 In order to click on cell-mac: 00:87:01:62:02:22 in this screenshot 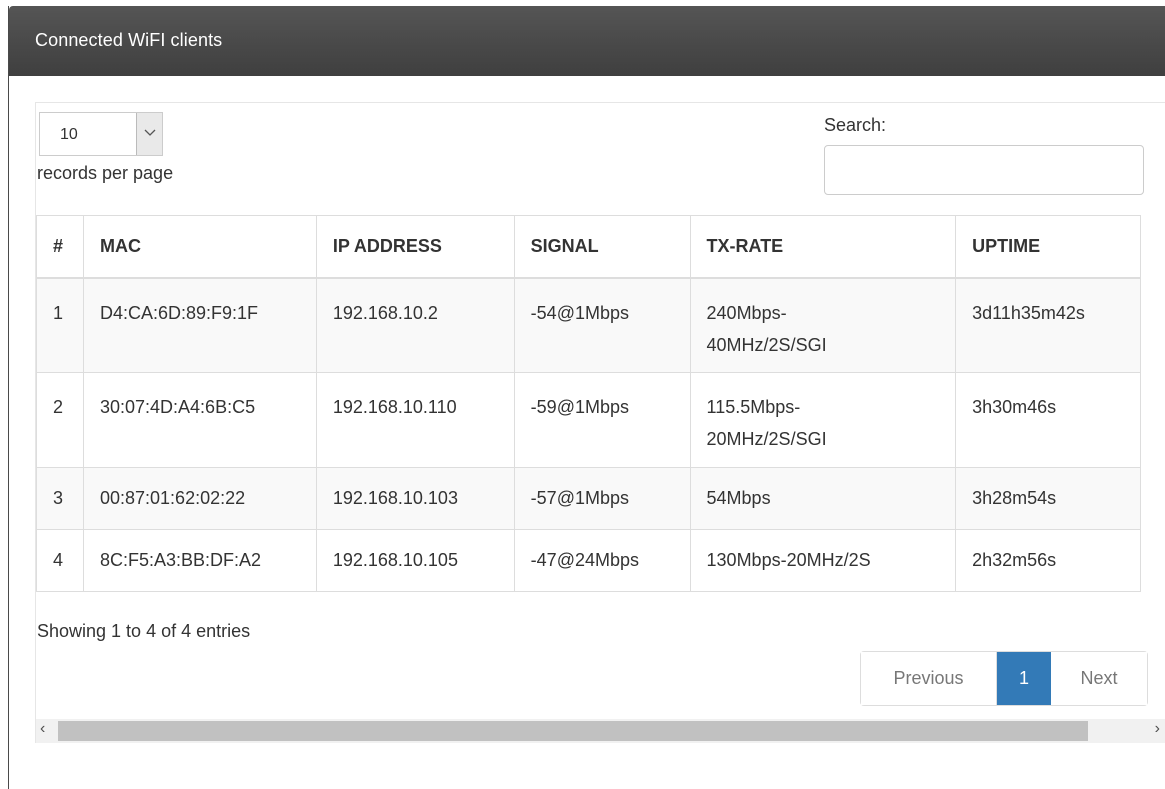, I will do `click(199, 498)`.